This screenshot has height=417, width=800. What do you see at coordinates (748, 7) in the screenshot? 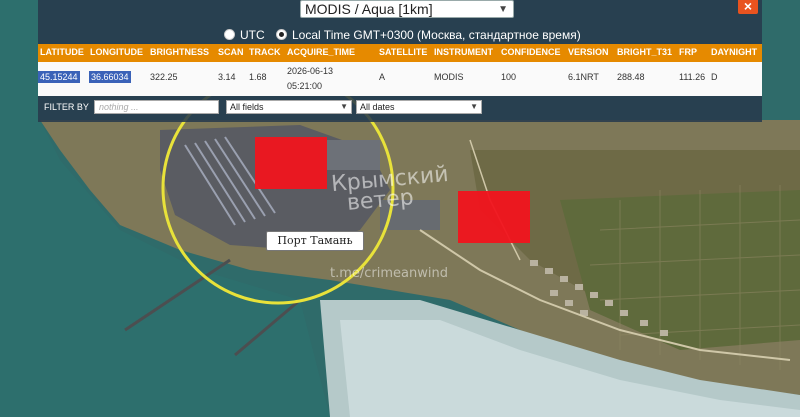
I see `close-button: ×` at bounding box center [748, 7].